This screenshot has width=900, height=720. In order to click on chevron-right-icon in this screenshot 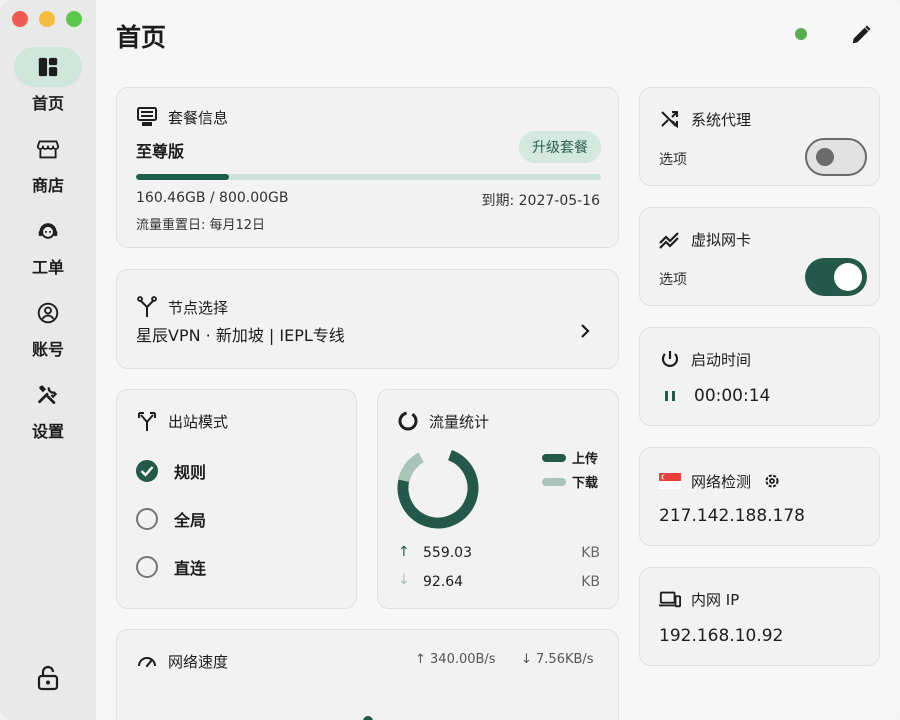, I will do `click(585, 331)`.